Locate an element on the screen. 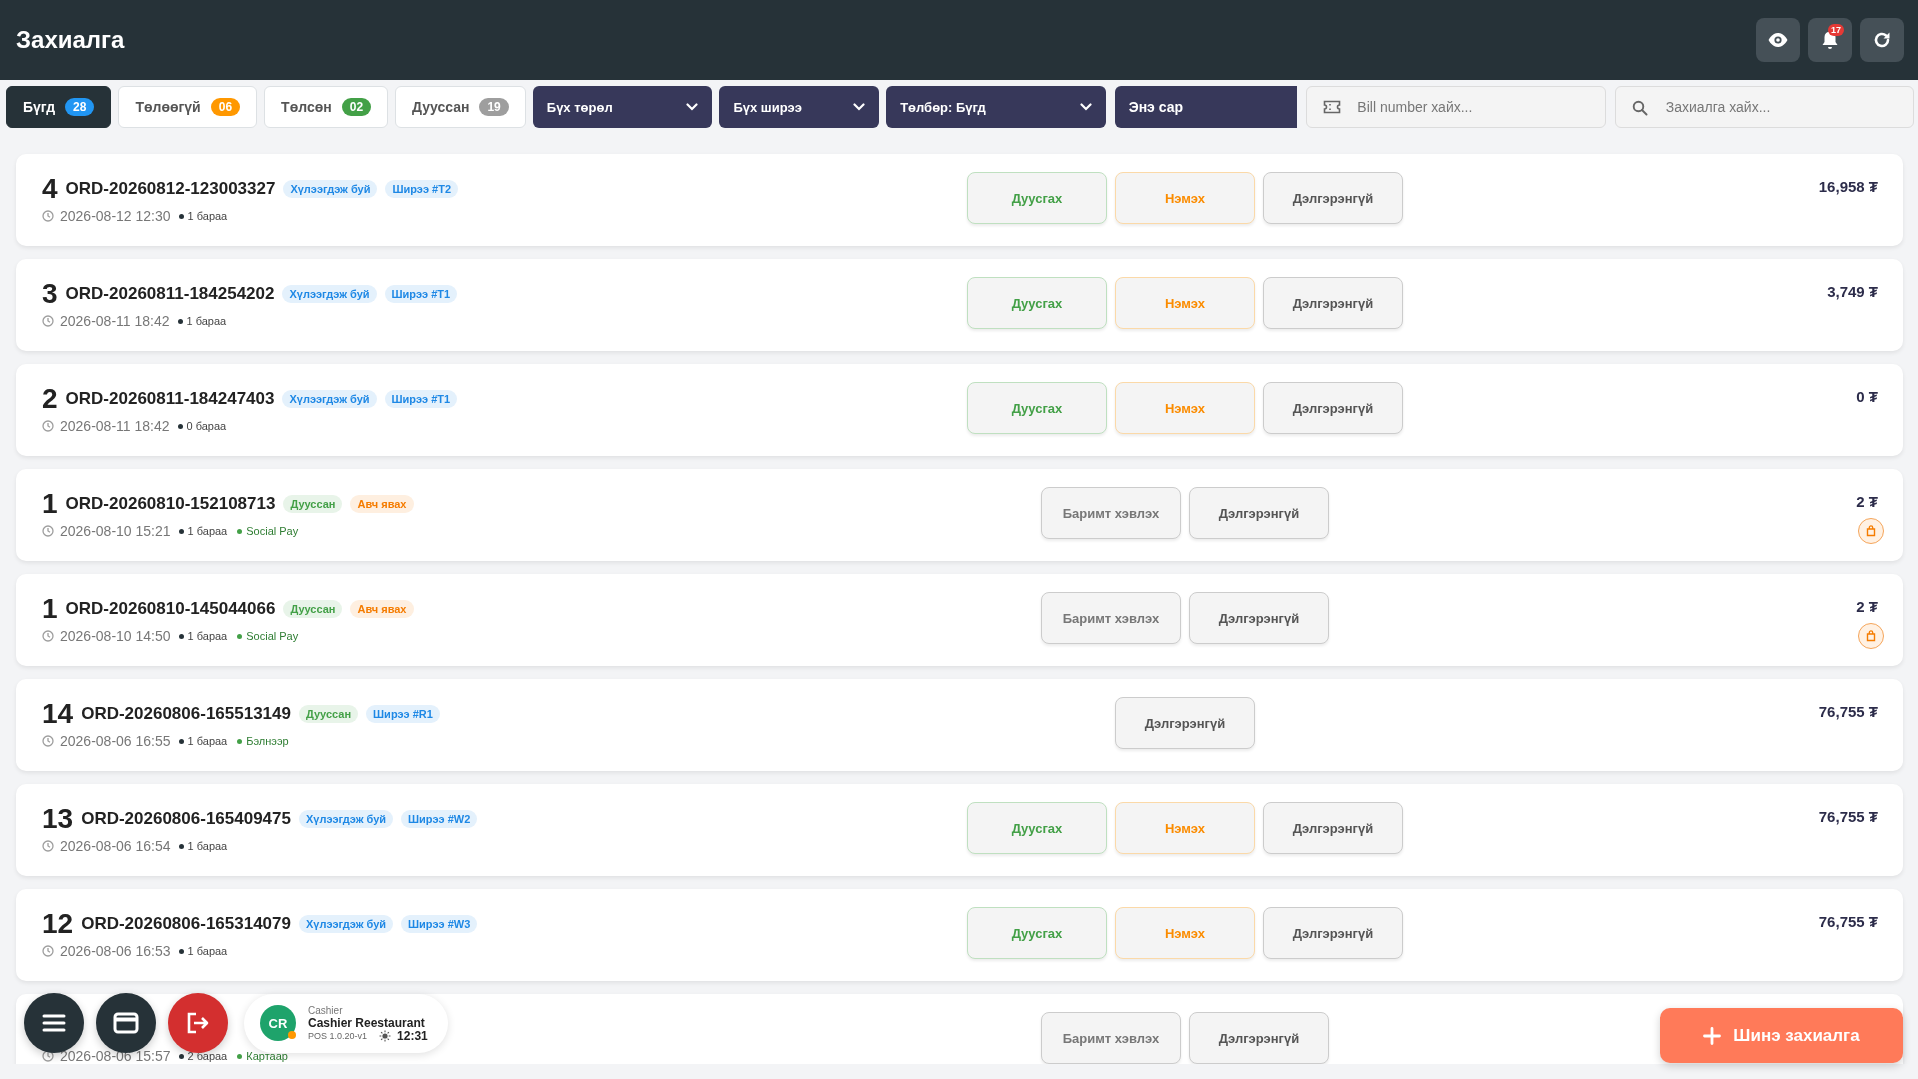 The width and height of the screenshot is (1918, 1079). date-filter-button: Энэ сар is located at coordinates (1206, 107).